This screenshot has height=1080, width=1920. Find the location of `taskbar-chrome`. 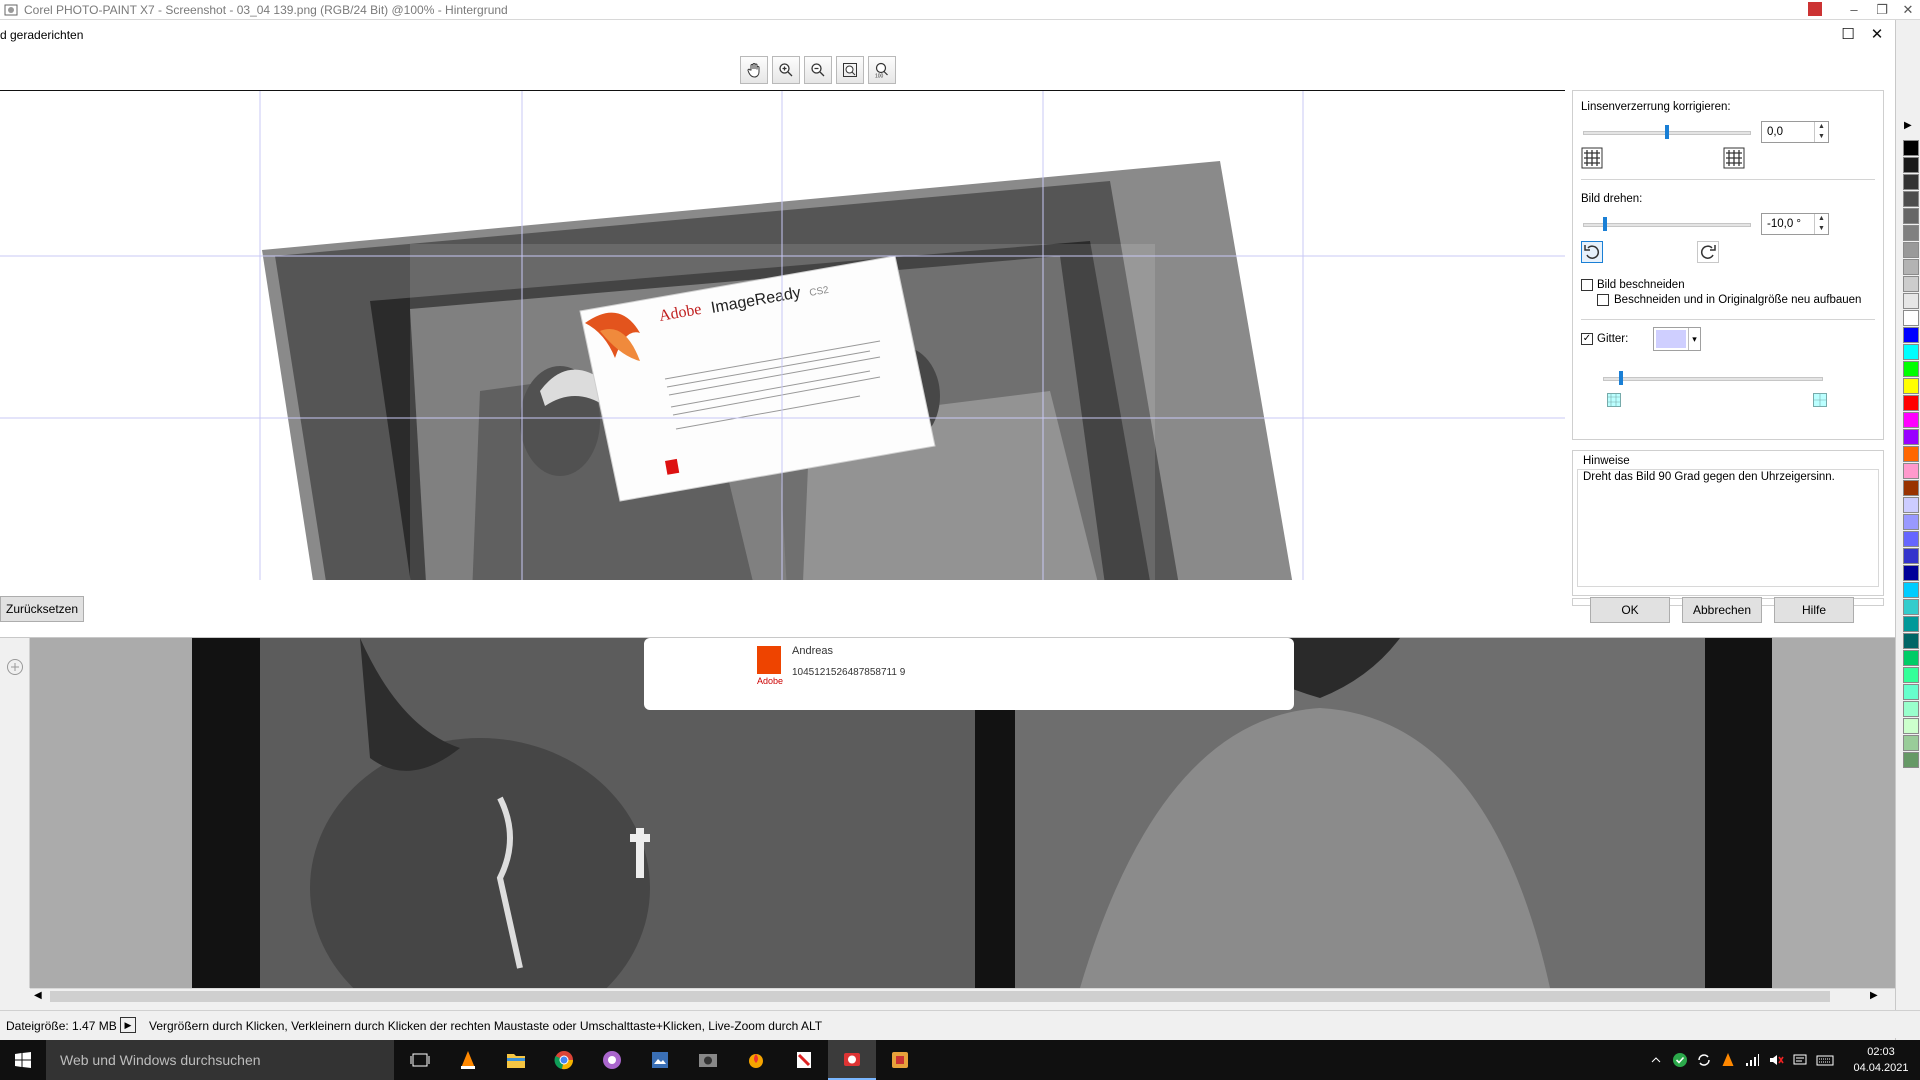

taskbar-chrome is located at coordinates (564, 1060).